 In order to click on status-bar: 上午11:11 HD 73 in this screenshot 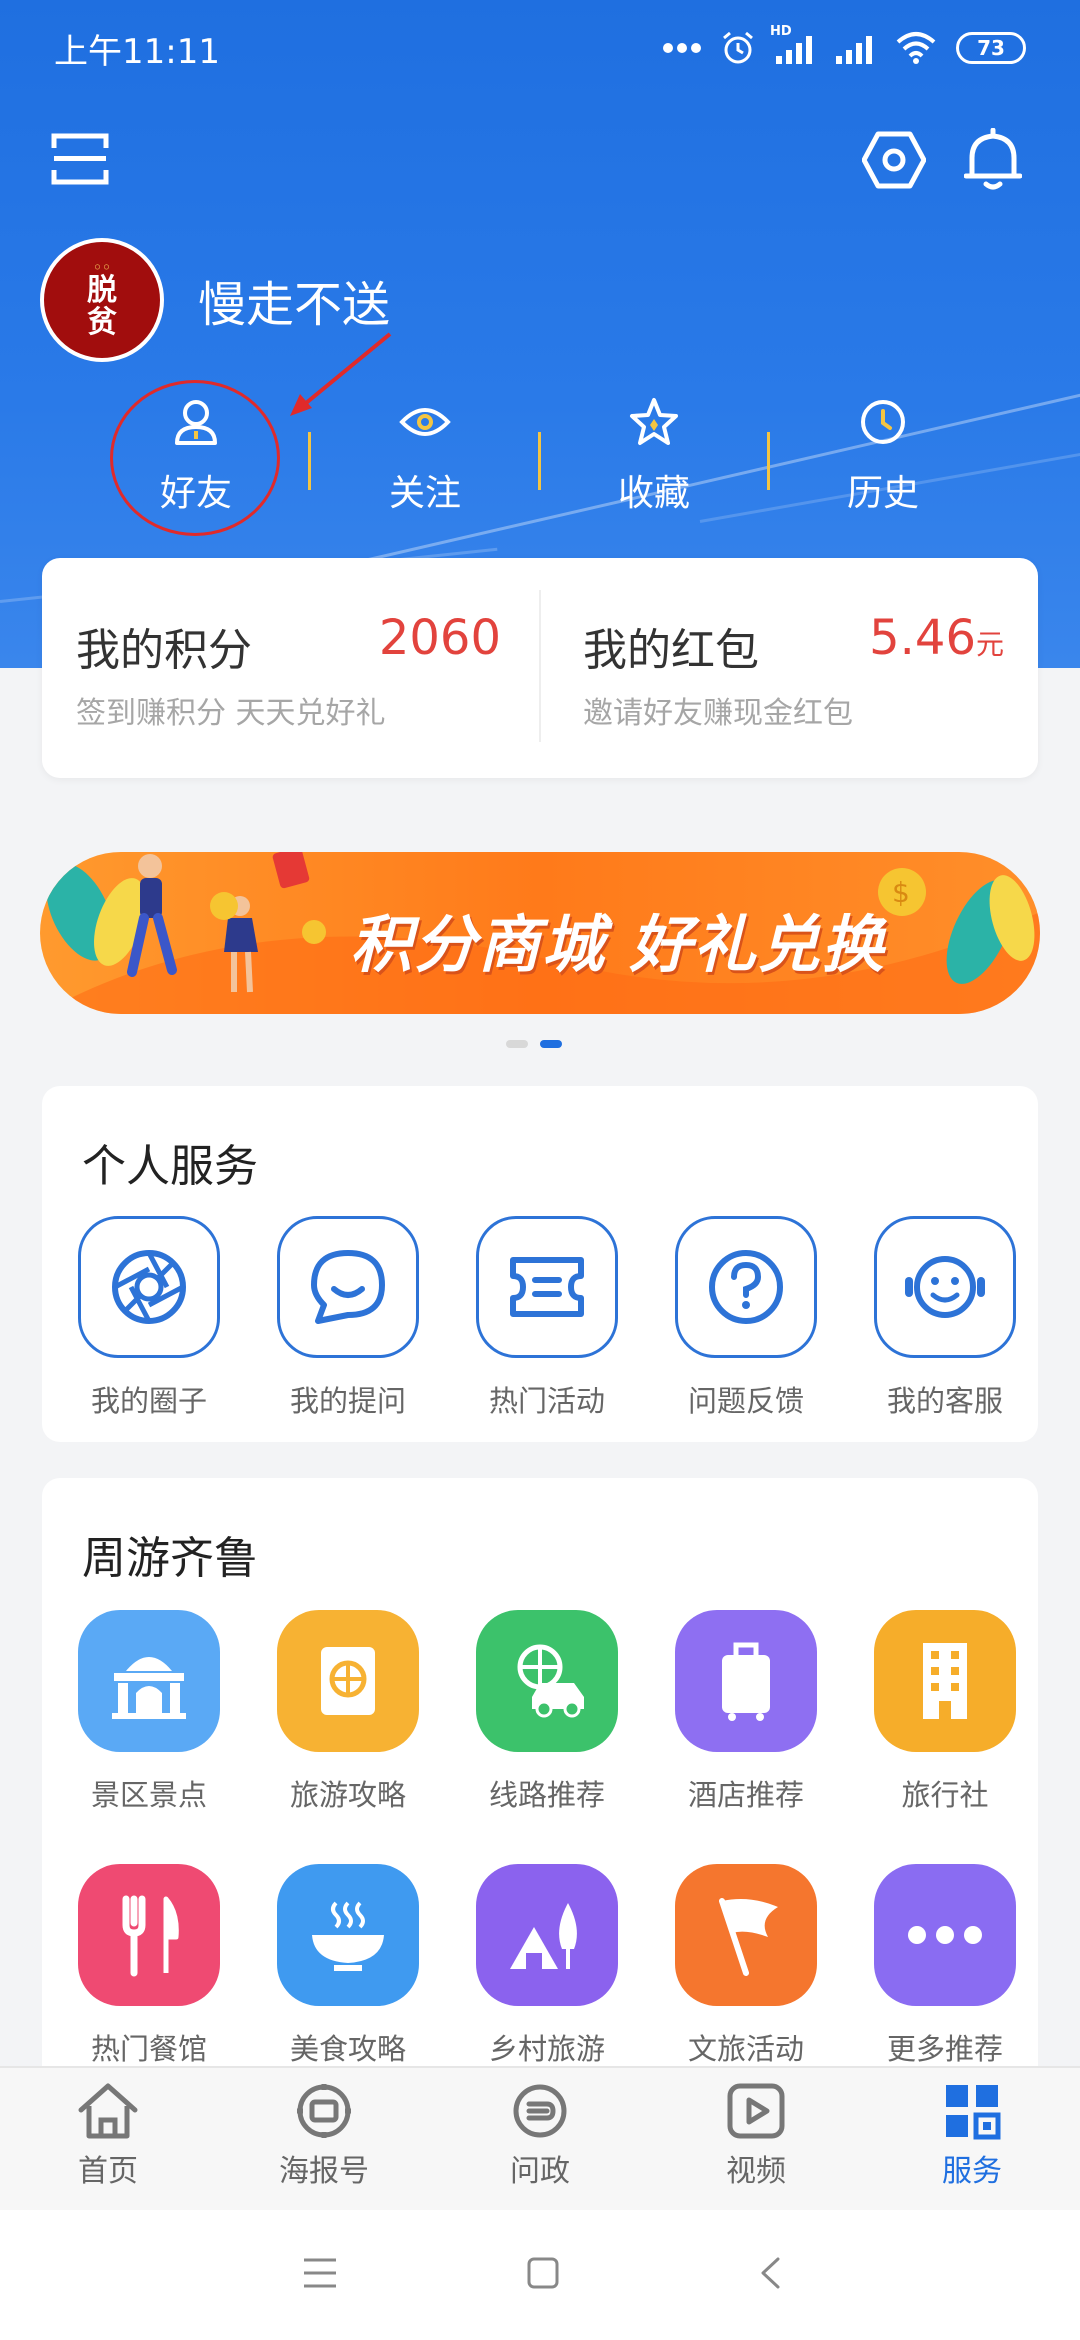, I will do `click(540, 48)`.